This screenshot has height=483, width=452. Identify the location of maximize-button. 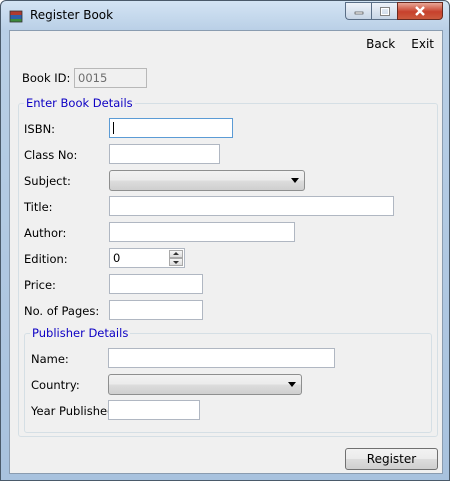
(384, 11).